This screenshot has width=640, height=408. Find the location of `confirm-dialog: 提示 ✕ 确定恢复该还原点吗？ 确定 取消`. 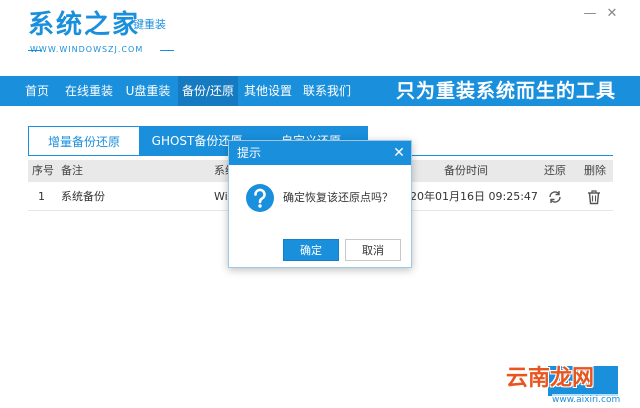

confirm-dialog: 提示 ✕ 确定恢复该还原点吗？ 确定 取消 is located at coordinates (320, 204).